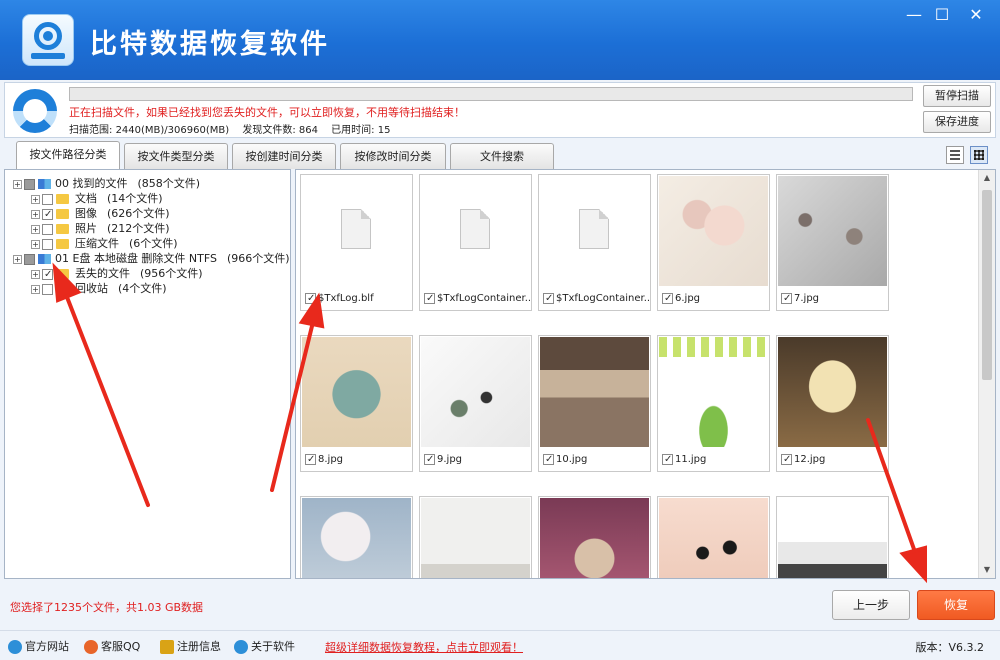 This screenshot has width=1000, height=660. What do you see at coordinates (264, 647) in the screenshot?
I see `about-link: 关于软件` at bounding box center [264, 647].